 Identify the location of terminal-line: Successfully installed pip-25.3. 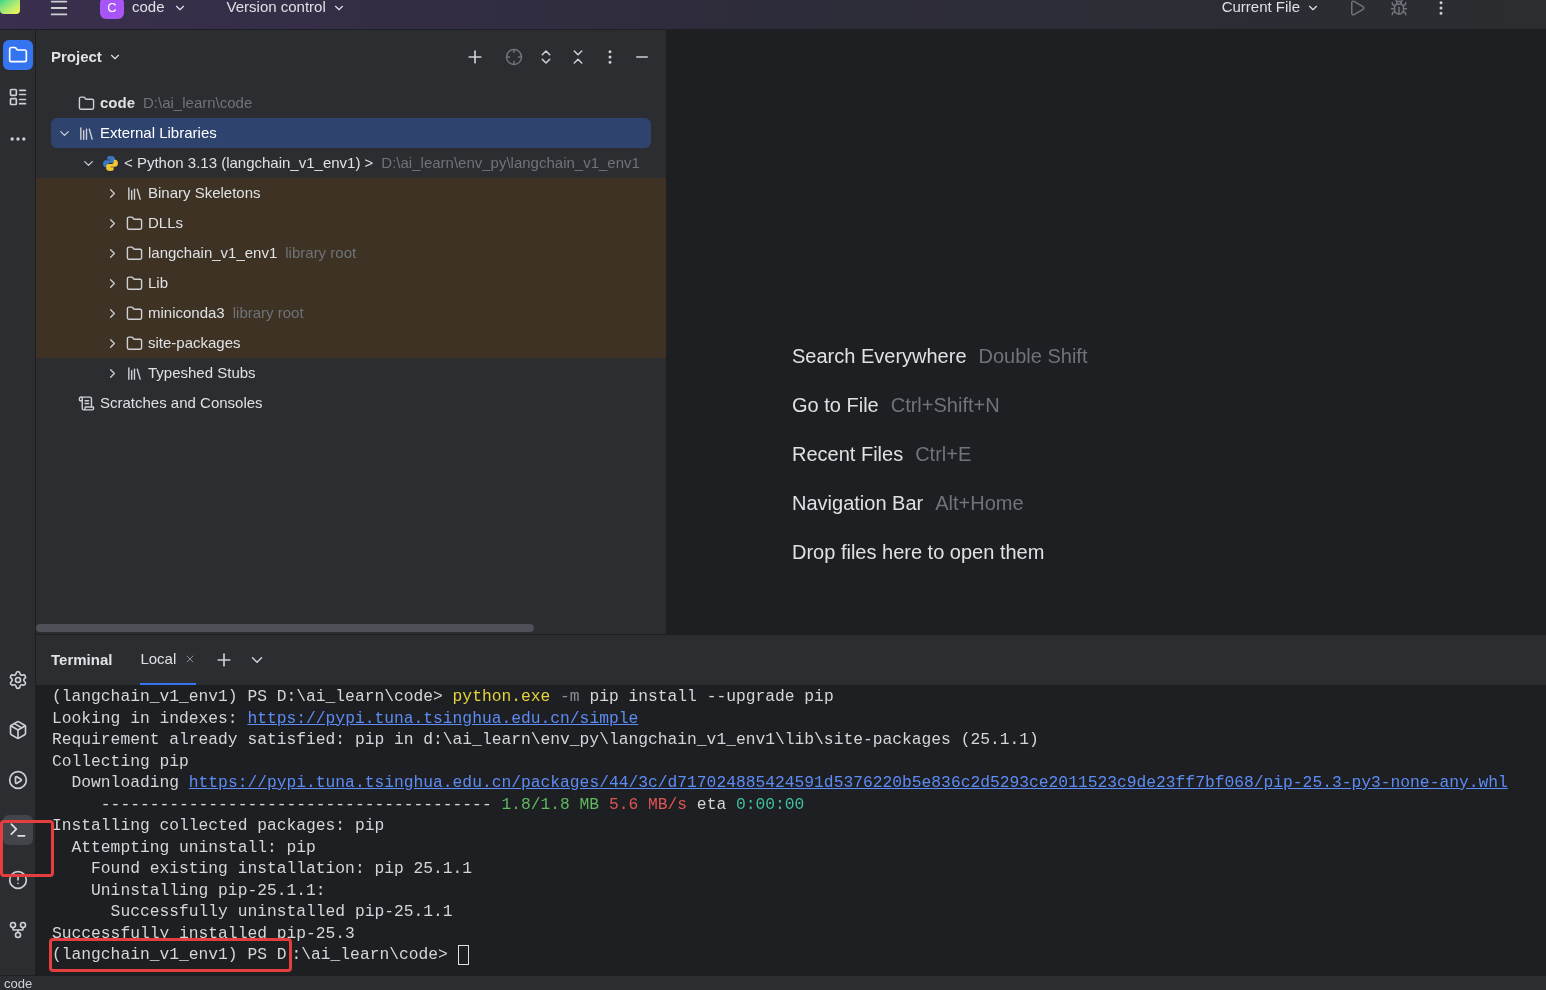
(203, 933).